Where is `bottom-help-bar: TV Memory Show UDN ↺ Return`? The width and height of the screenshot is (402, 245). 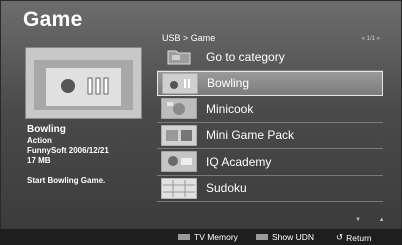 bottom-help-bar: TV Memory Show UDN ↺ Return is located at coordinates (201, 237).